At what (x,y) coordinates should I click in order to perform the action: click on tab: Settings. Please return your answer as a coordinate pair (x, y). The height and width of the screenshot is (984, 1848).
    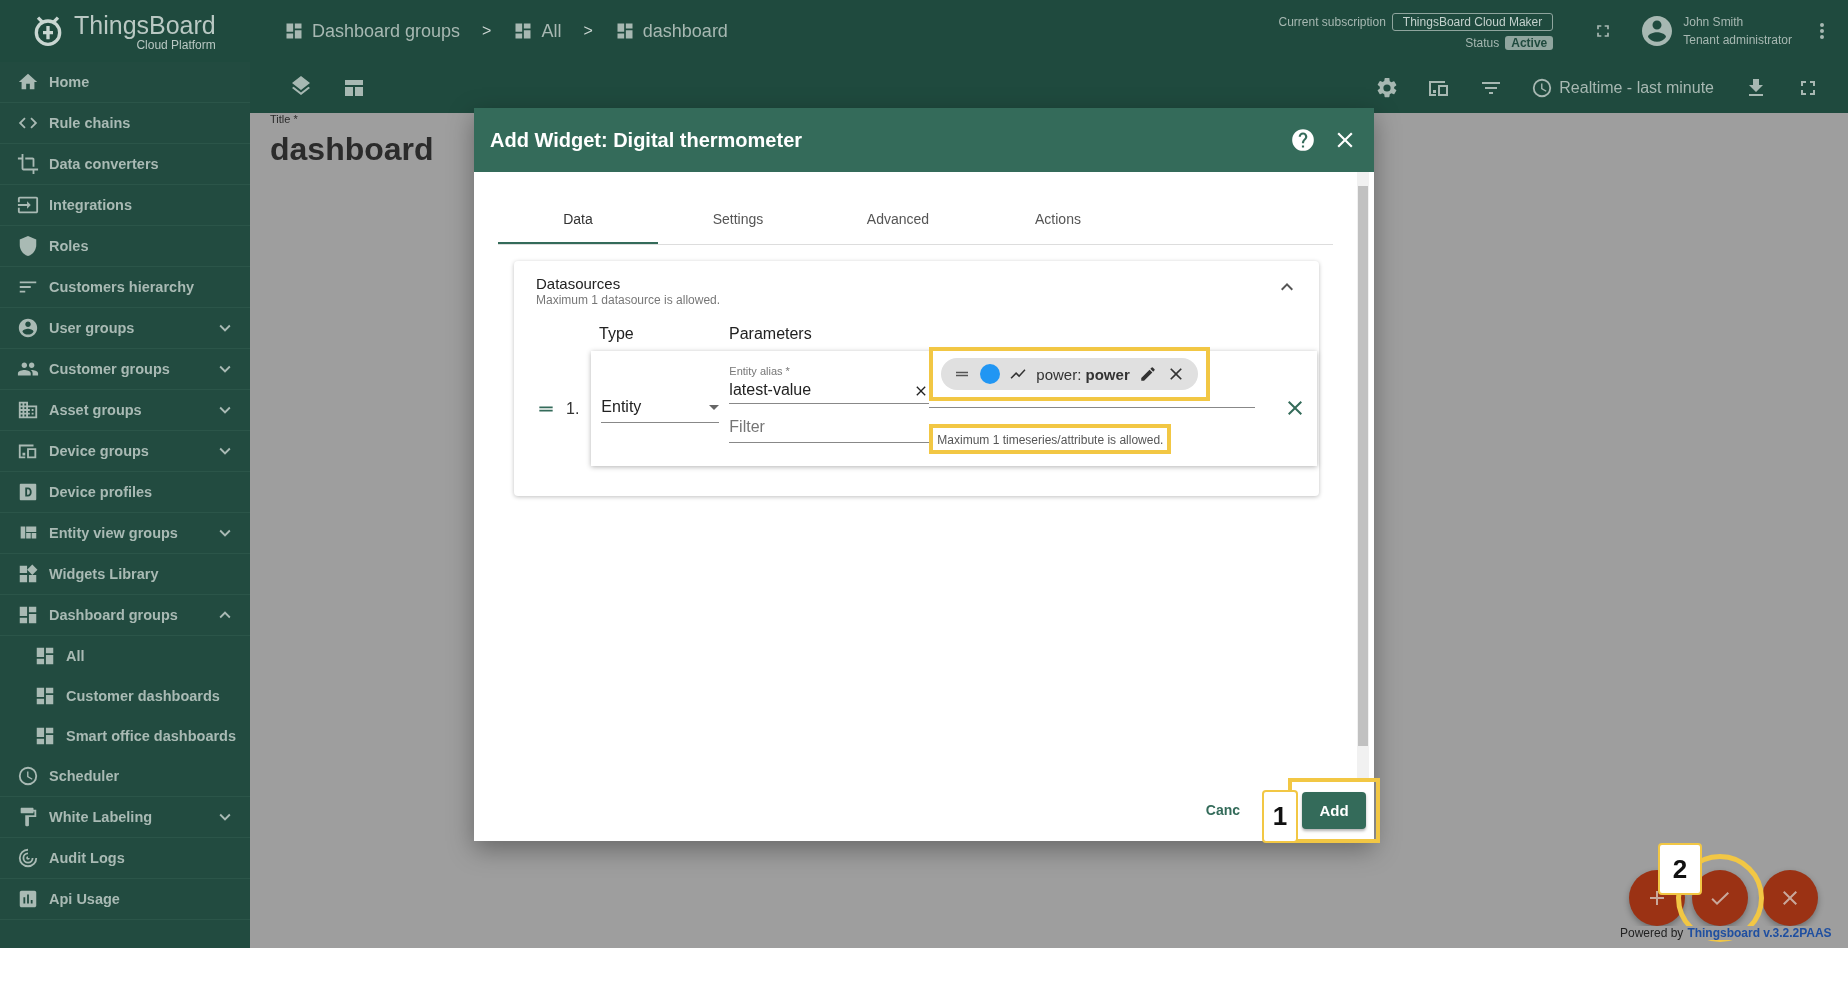
    Looking at the image, I should click on (738, 220).